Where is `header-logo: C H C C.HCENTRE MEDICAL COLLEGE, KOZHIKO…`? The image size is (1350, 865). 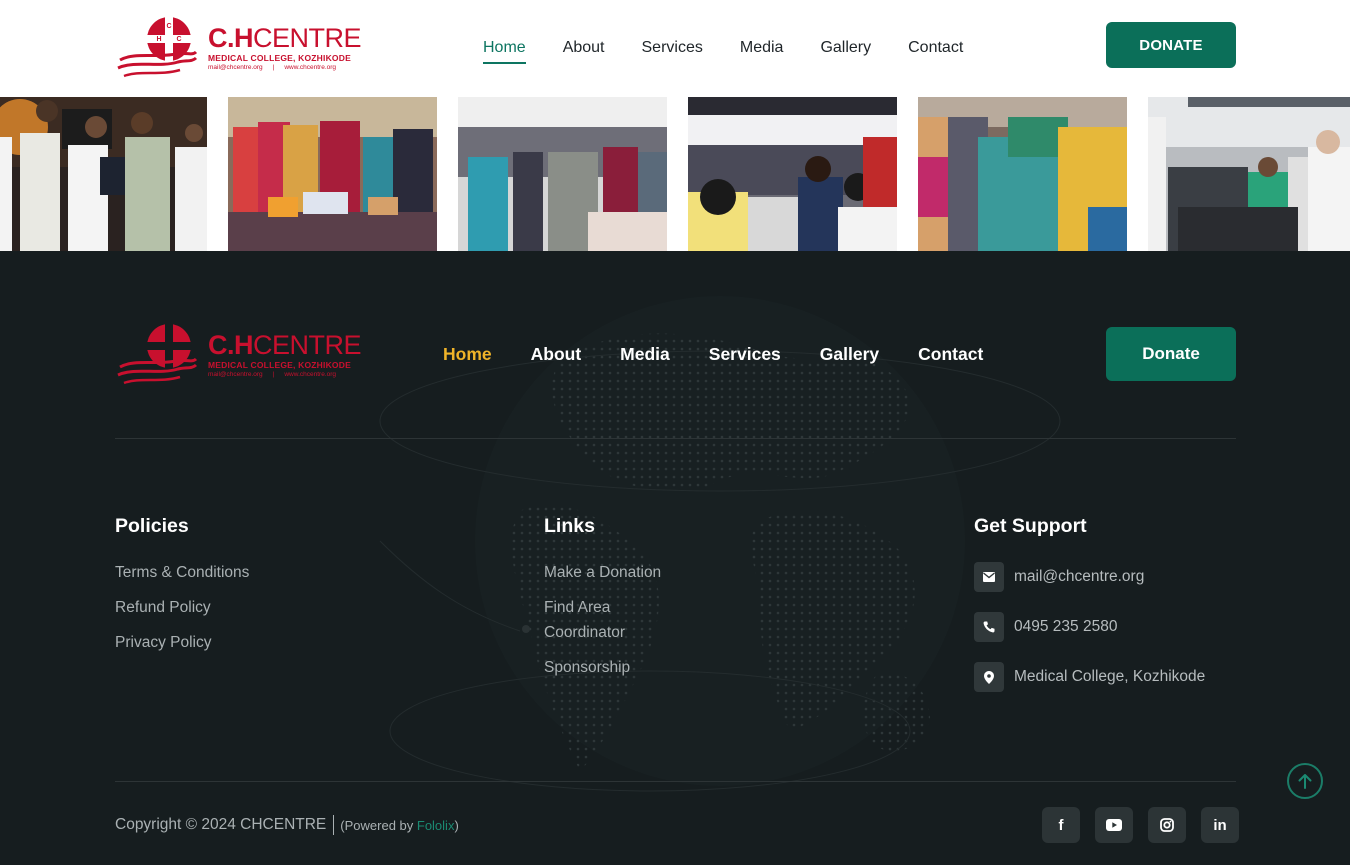
header-logo: C H C C.HCENTRE MEDICAL COLLEGE, KOZHIKO… is located at coordinates (239, 47).